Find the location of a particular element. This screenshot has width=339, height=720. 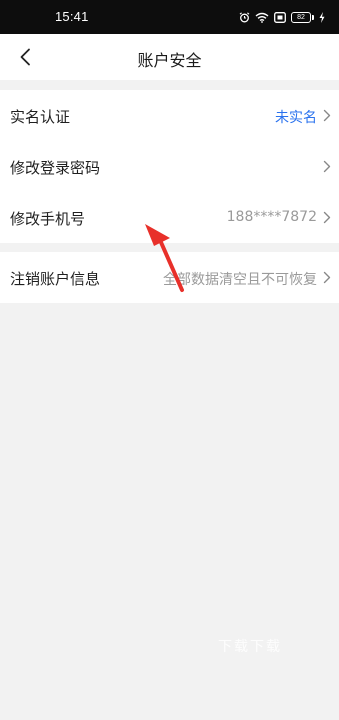

watermark: 下载下载 is located at coordinates (250, 647).